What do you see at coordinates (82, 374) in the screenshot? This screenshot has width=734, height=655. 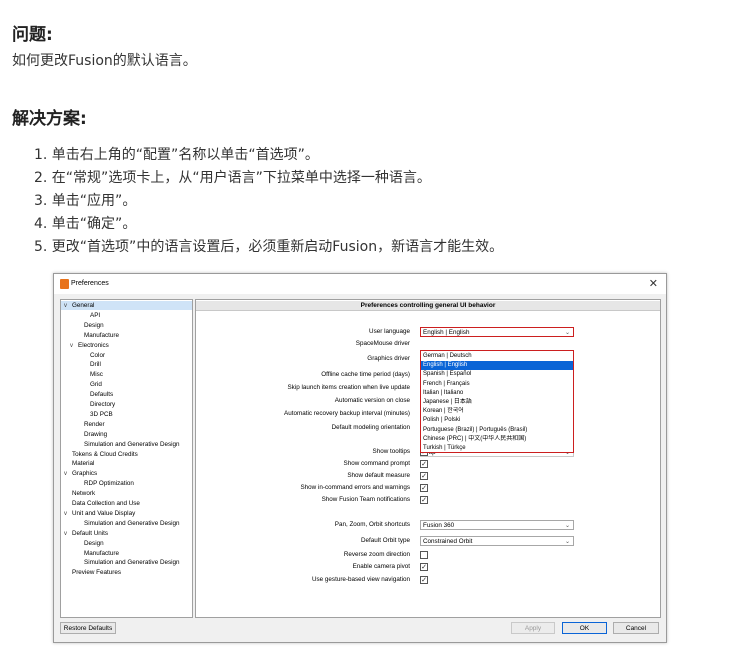 I see `tree-item: Misc` at bounding box center [82, 374].